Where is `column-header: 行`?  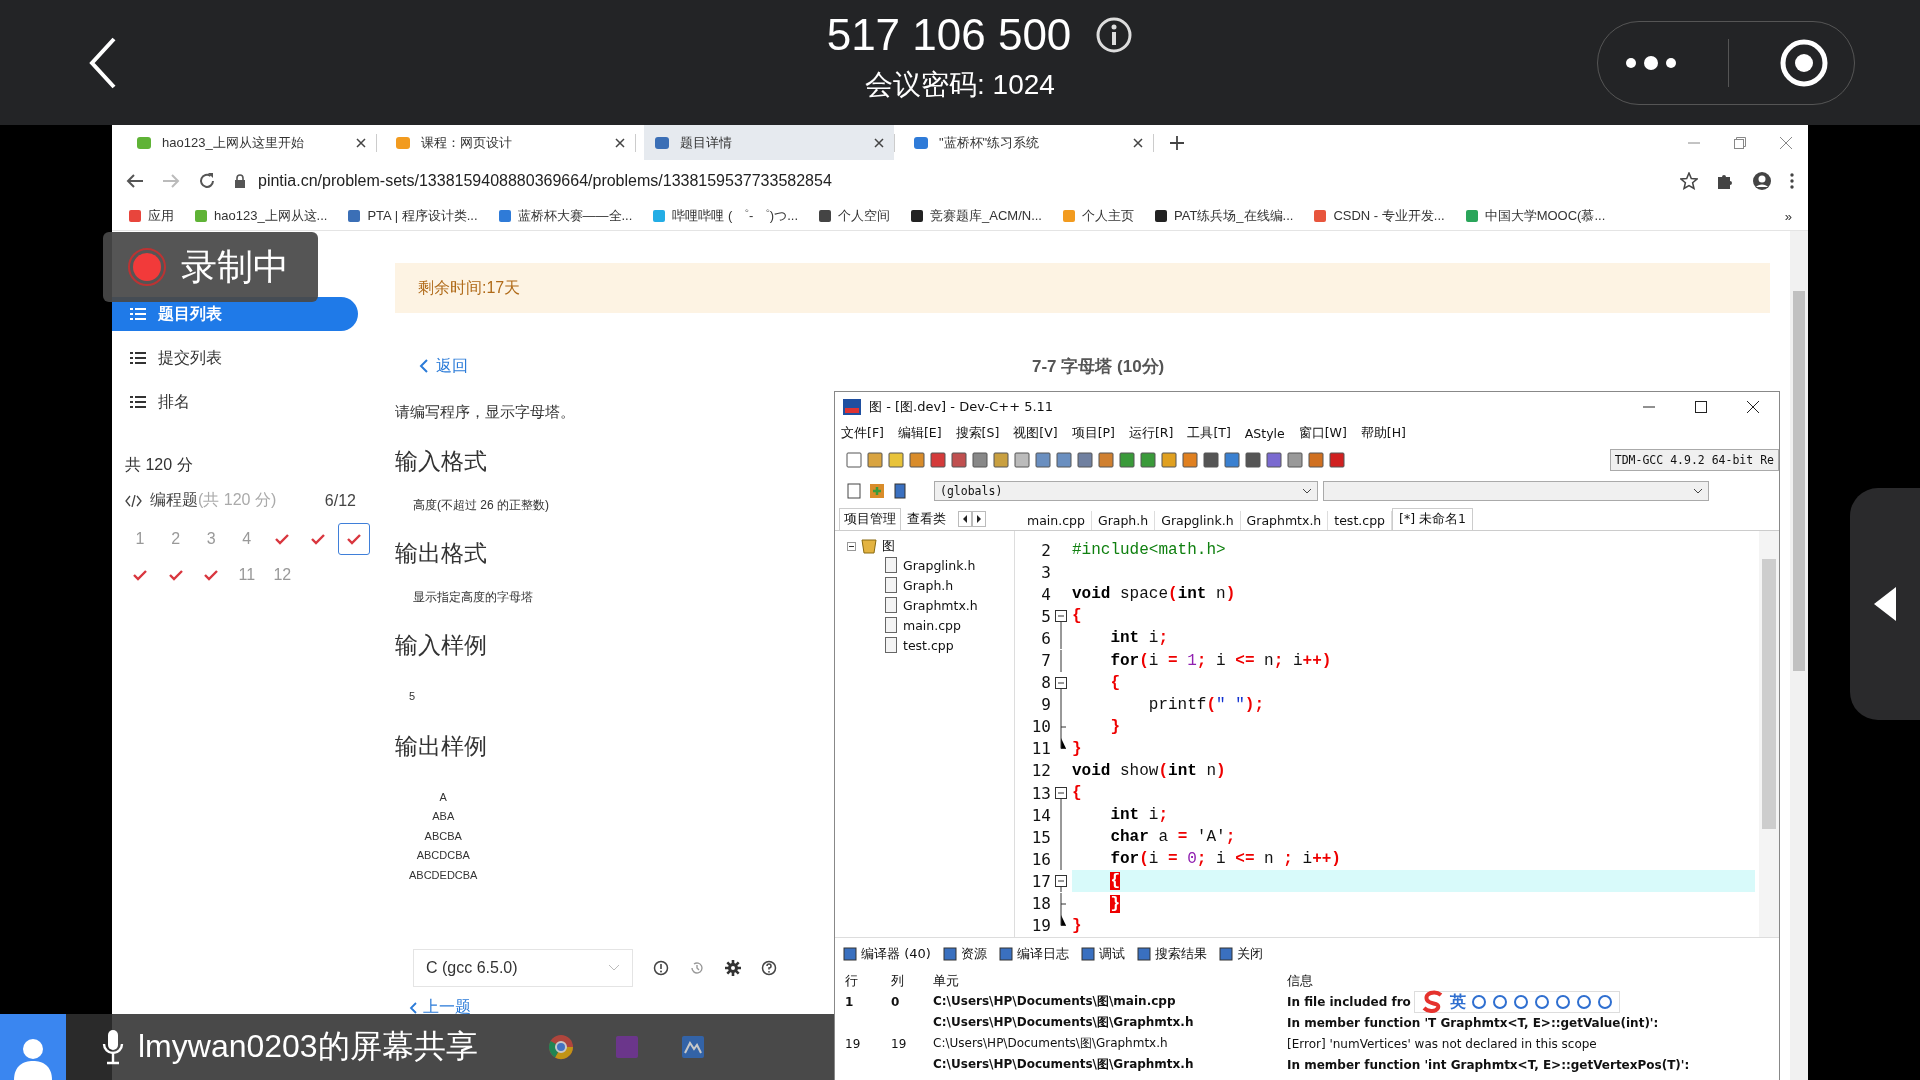
column-header: 行 is located at coordinates (868, 980).